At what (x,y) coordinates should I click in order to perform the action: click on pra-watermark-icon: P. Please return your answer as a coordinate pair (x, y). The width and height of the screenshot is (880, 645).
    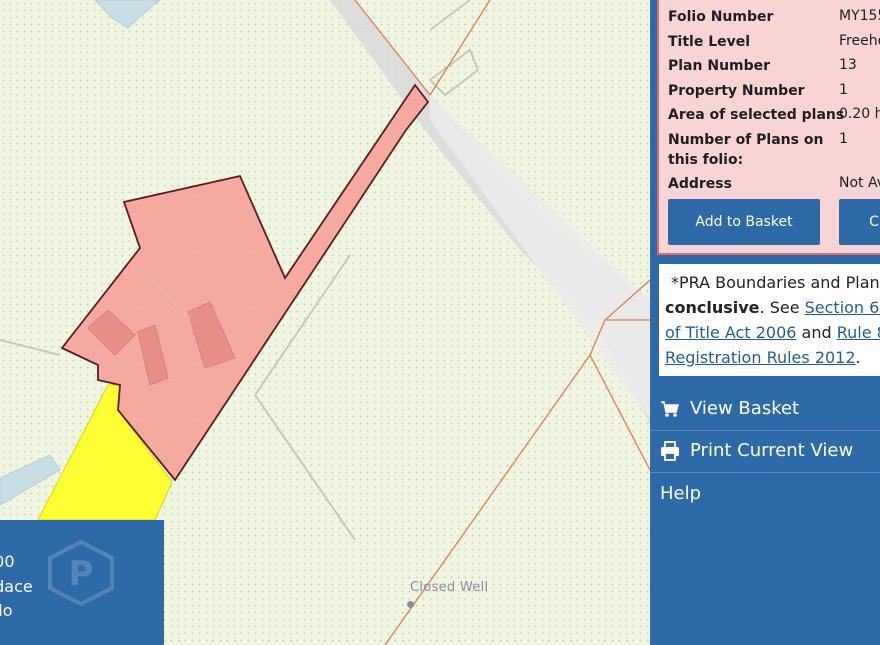
    Looking at the image, I should click on (81, 573).